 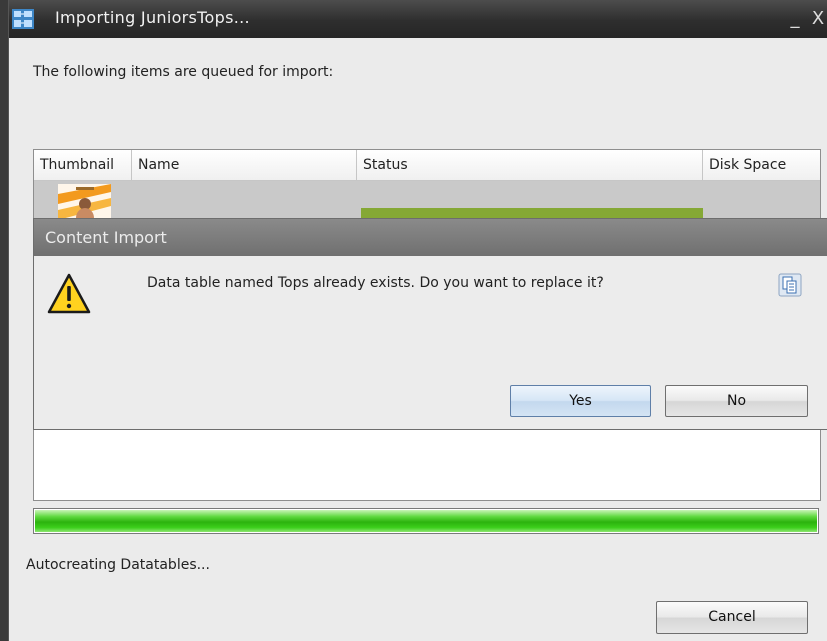 What do you see at coordinates (736, 401) in the screenshot?
I see `no-button: No` at bounding box center [736, 401].